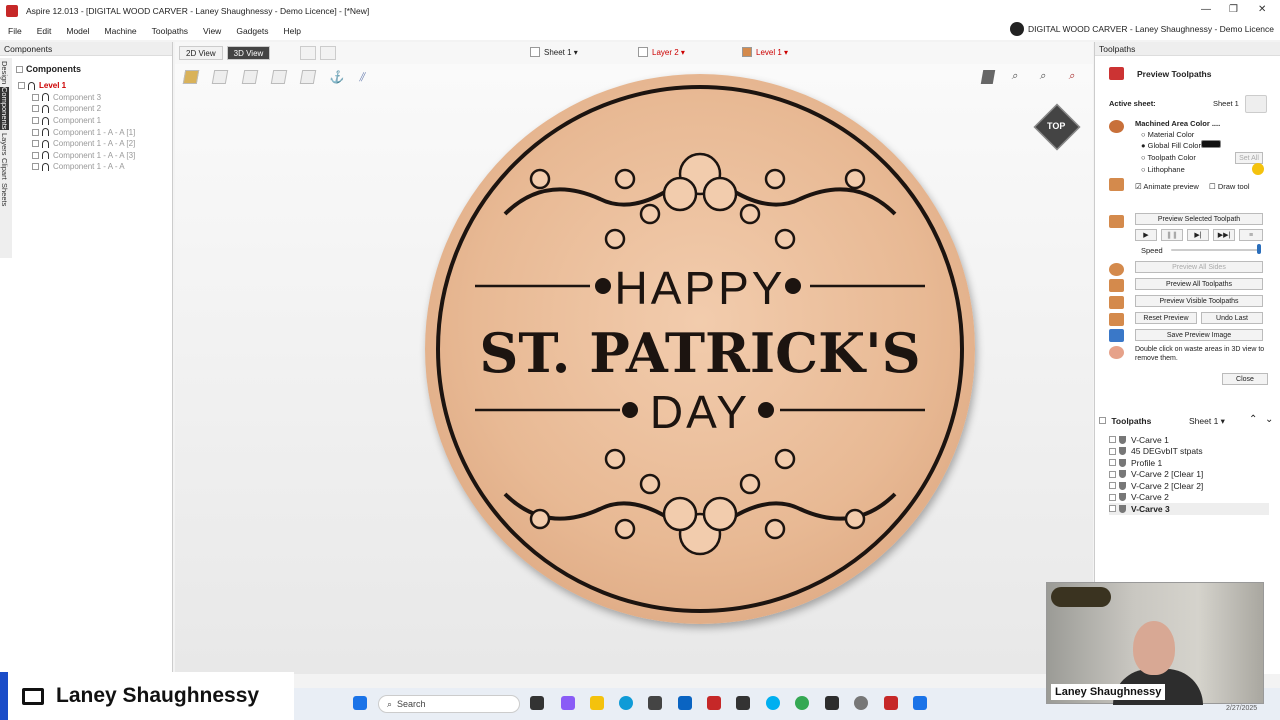 The image size is (1280, 720). Describe the element at coordinates (279, 77) in the screenshot. I see `plane-icon` at that location.